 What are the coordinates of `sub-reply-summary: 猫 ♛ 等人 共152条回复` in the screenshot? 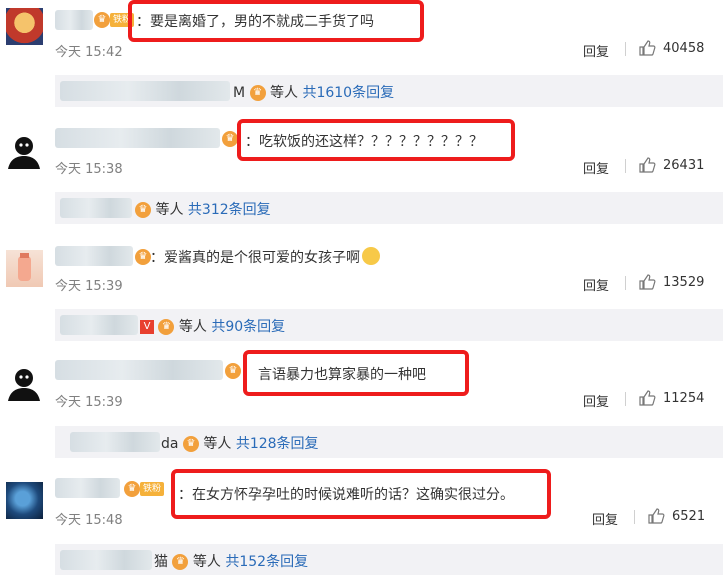 It's located at (231, 561).